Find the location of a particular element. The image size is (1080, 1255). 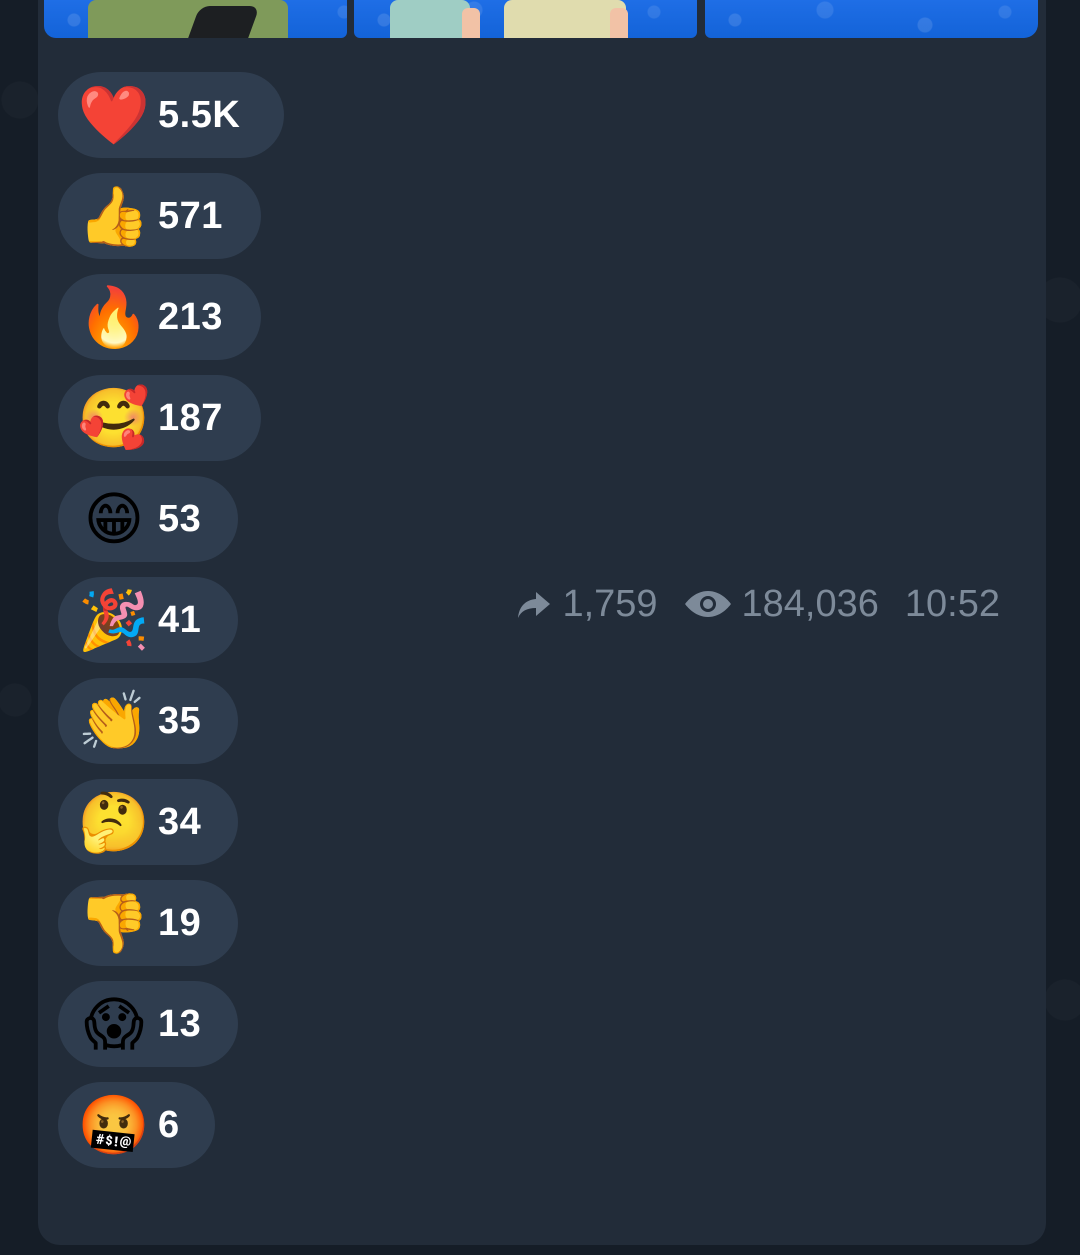

reaction-screaming-face: 😱 13 is located at coordinates (148, 1024).